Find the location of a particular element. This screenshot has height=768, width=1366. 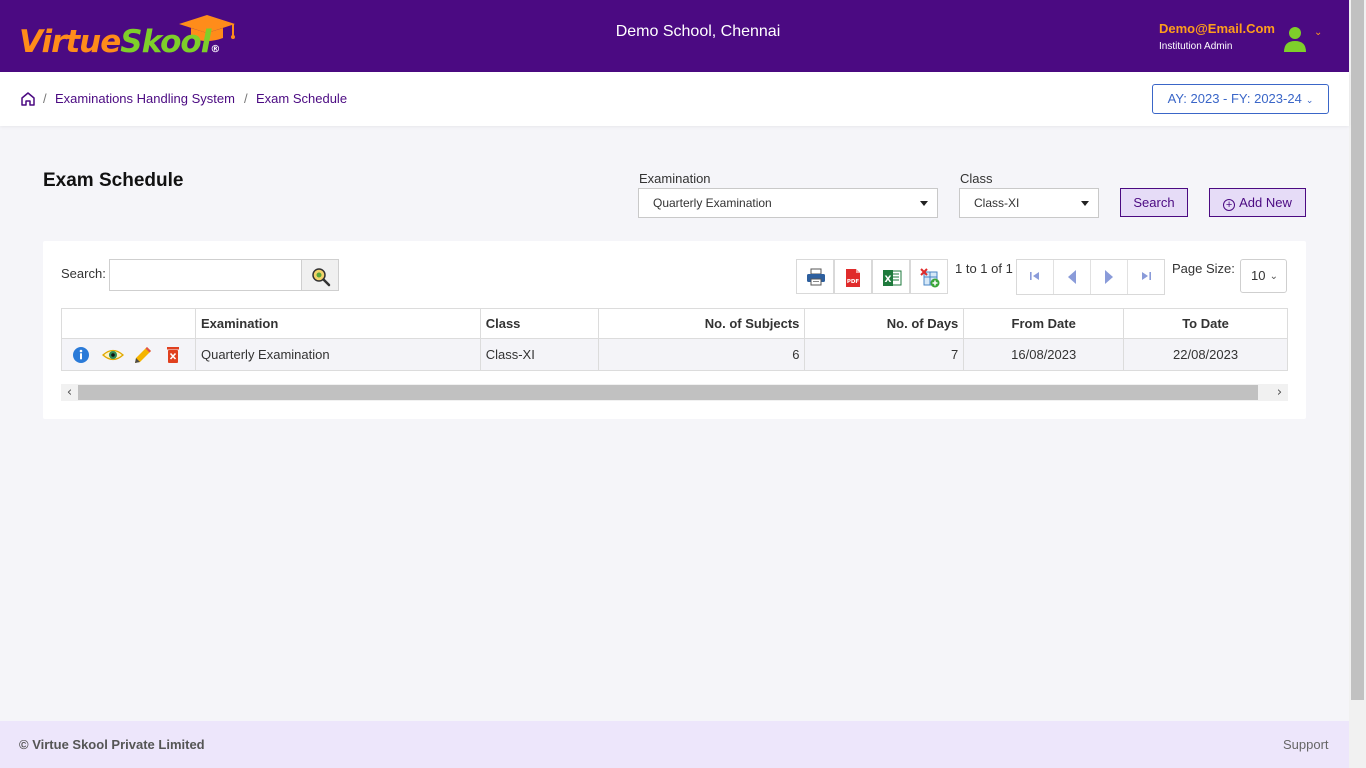

cell-subjects: 6 is located at coordinates (701, 354).